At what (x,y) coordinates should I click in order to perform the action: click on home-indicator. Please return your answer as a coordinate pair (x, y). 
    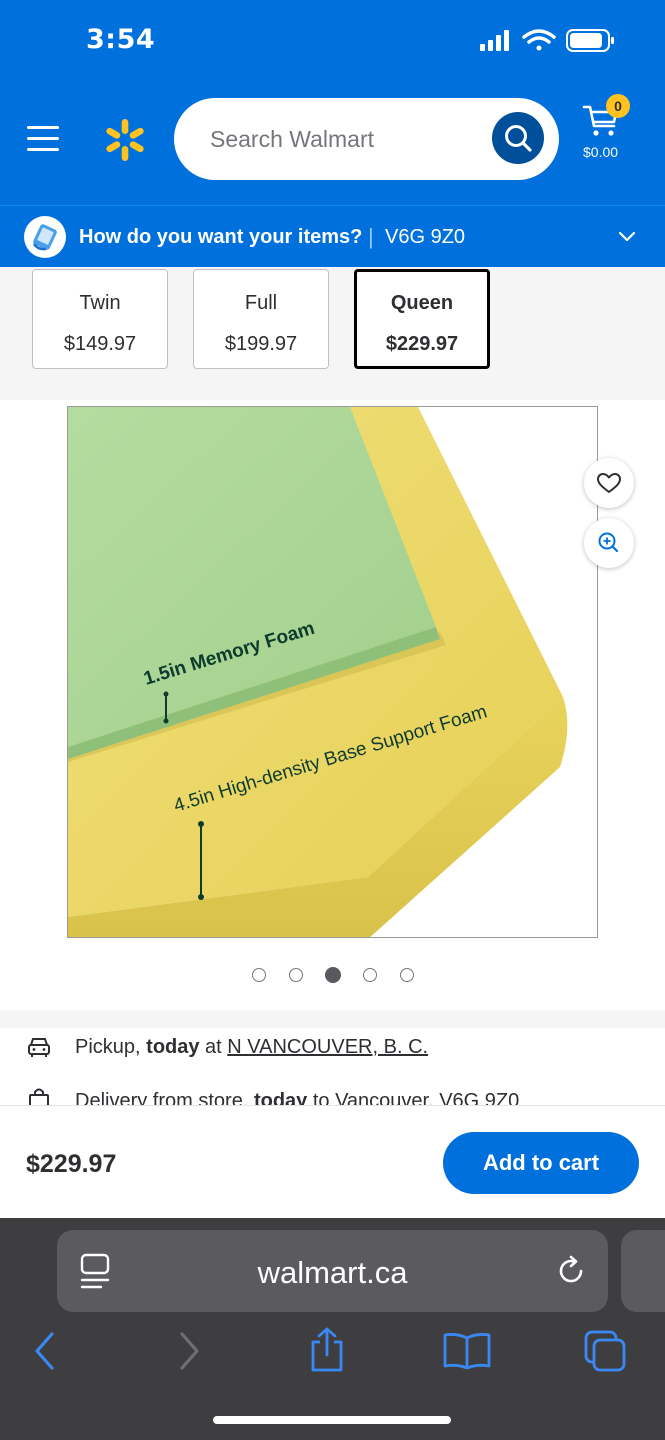
    Looking at the image, I should click on (332, 1420).